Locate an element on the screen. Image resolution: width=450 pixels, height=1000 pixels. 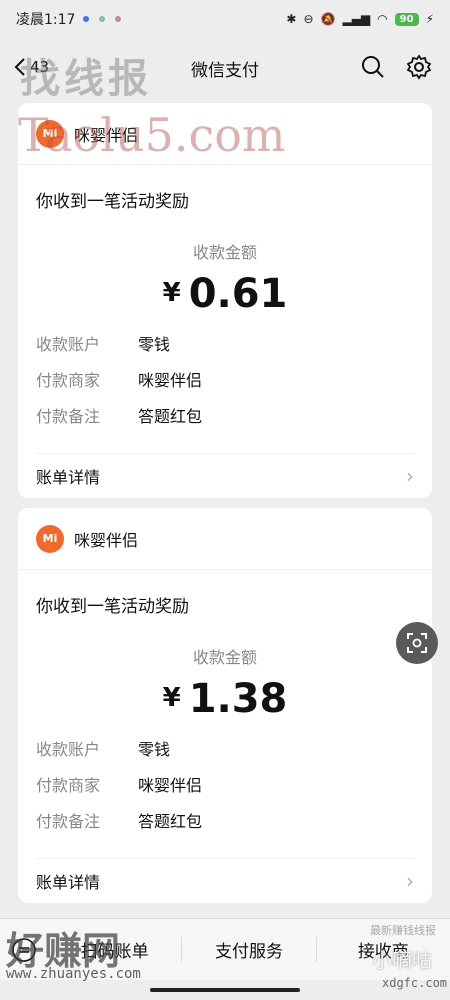
menu-receiving-merchant: 接收商 is located at coordinates (383, 949).